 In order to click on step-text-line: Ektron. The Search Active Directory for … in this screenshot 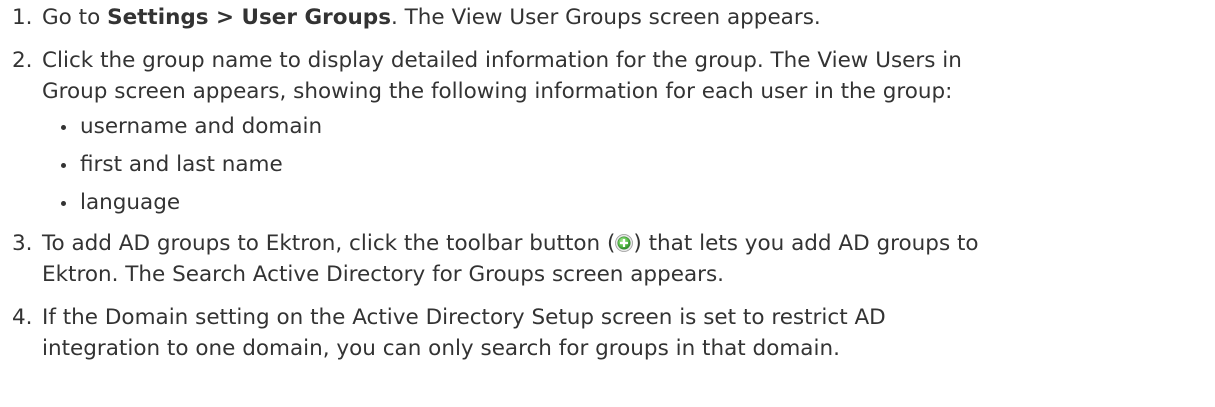, I will do `click(383, 274)`.